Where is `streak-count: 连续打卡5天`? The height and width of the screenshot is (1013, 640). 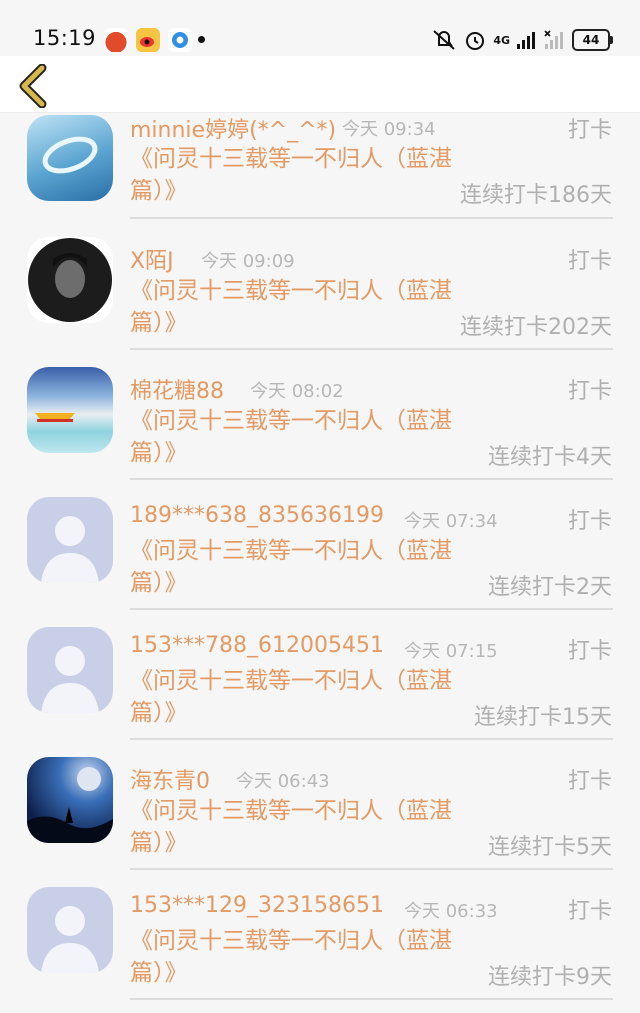 streak-count: 连续打卡5天 is located at coordinates (550, 847).